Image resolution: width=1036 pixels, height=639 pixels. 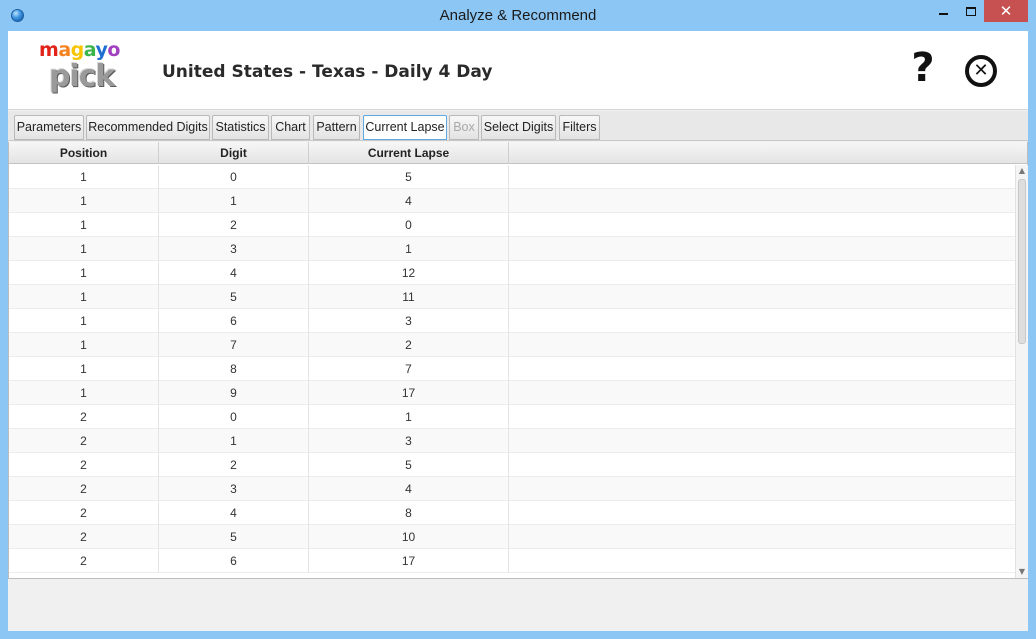 I want to click on logo-top-text: magayo, so click(x=79, y=50).